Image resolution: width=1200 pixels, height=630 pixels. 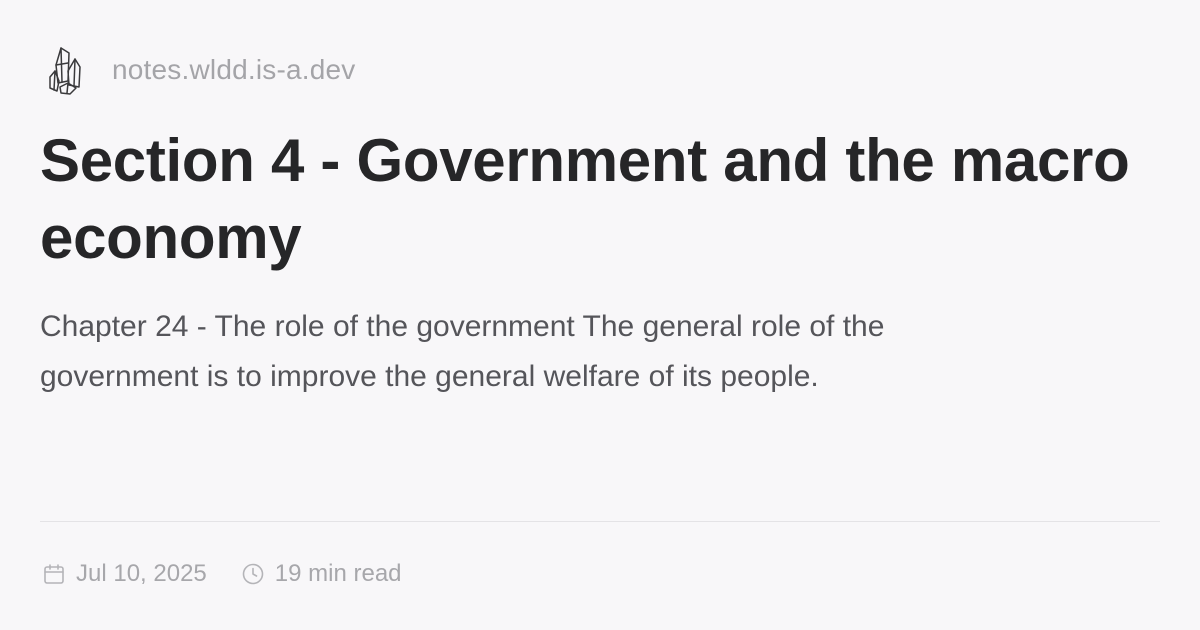 I want to click on post-meta: Jul 10, 2025 19 min read, so click(x=222, y=574).